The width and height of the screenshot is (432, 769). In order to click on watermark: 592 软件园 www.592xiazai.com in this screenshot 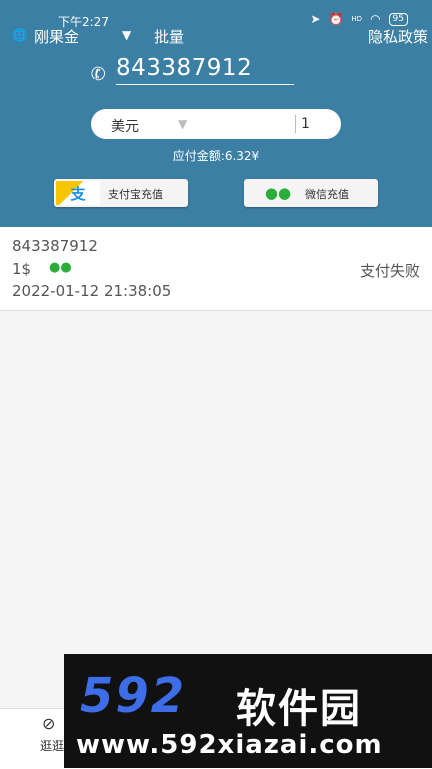, I will do `click(248, 711)`.